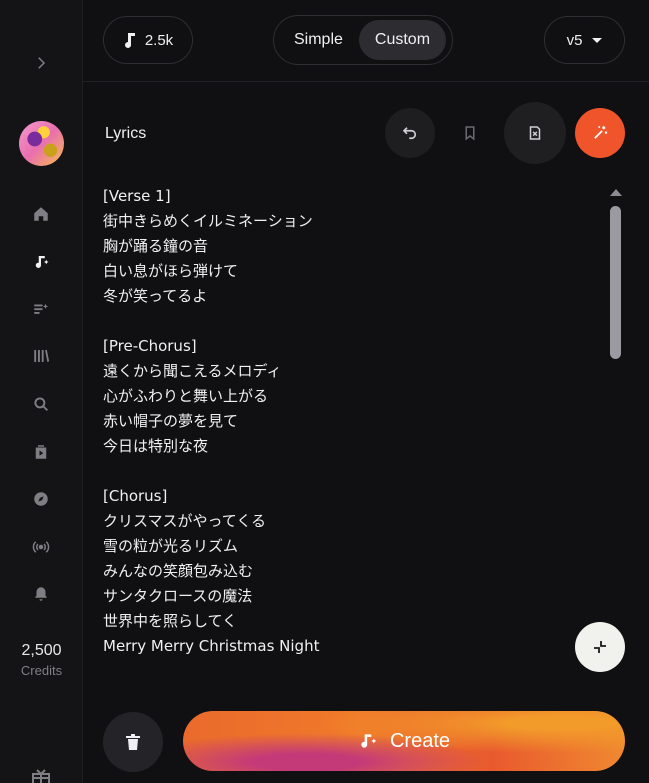 This screenshot has height=783, width=649. What do you see at coordinates (597, 40) in the screenshot?
I see `caret-down-icon` at bounding box center [597, 40].